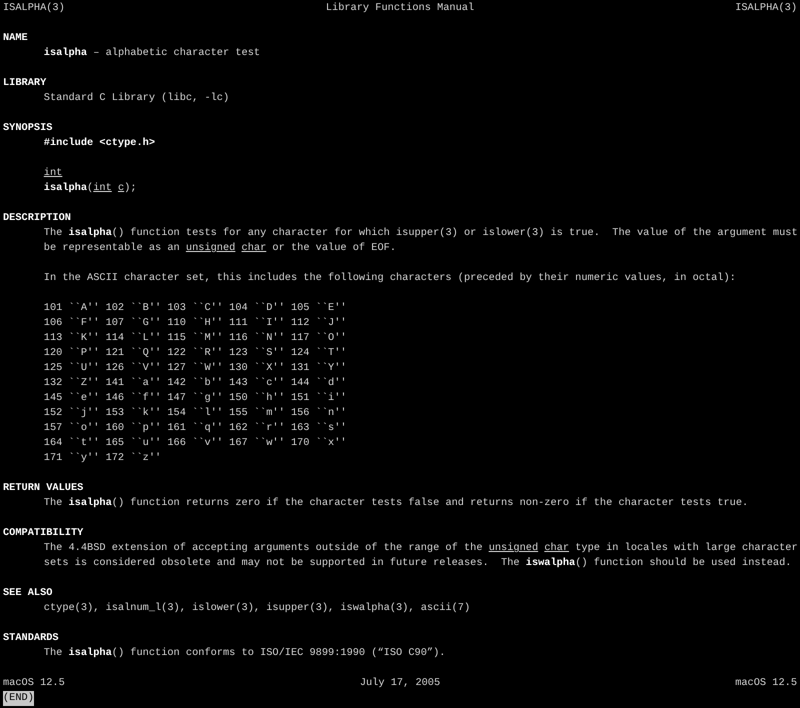  What do you see at coordinates (196, 353) in the screenshot?
I see `man-text-line: 120 ``P'' 121 ``Q'' 122 ``R'' 123 ``S'' 124 ``T''` at bounding box center [196, 353].